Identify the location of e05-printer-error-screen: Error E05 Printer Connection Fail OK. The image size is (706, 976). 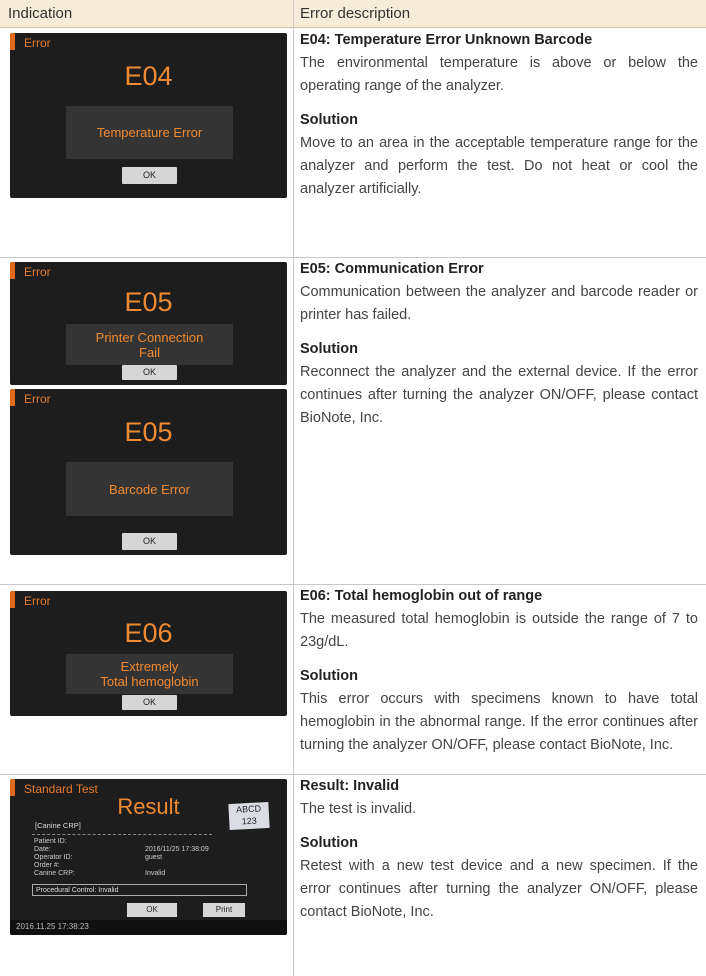
(148, 323).